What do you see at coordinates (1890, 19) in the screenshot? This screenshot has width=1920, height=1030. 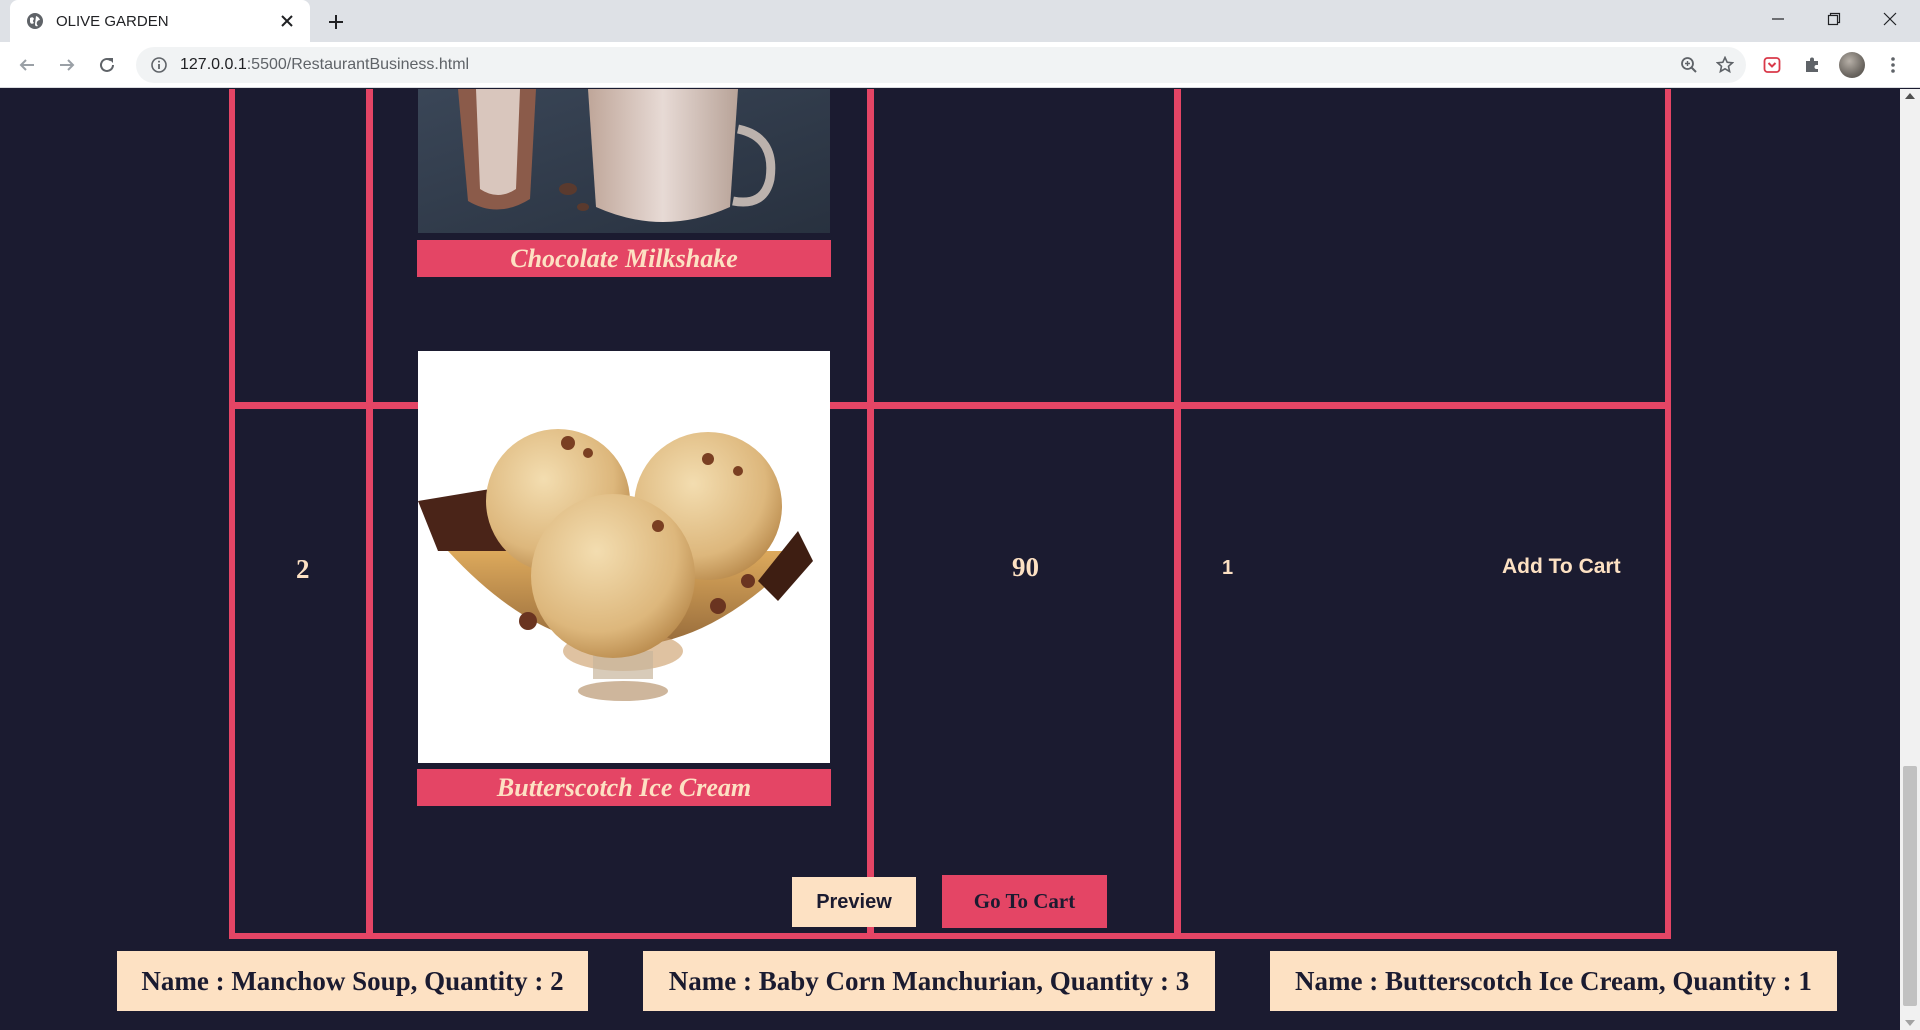 I see `close-window-button` at bounding box center [1890, 19].